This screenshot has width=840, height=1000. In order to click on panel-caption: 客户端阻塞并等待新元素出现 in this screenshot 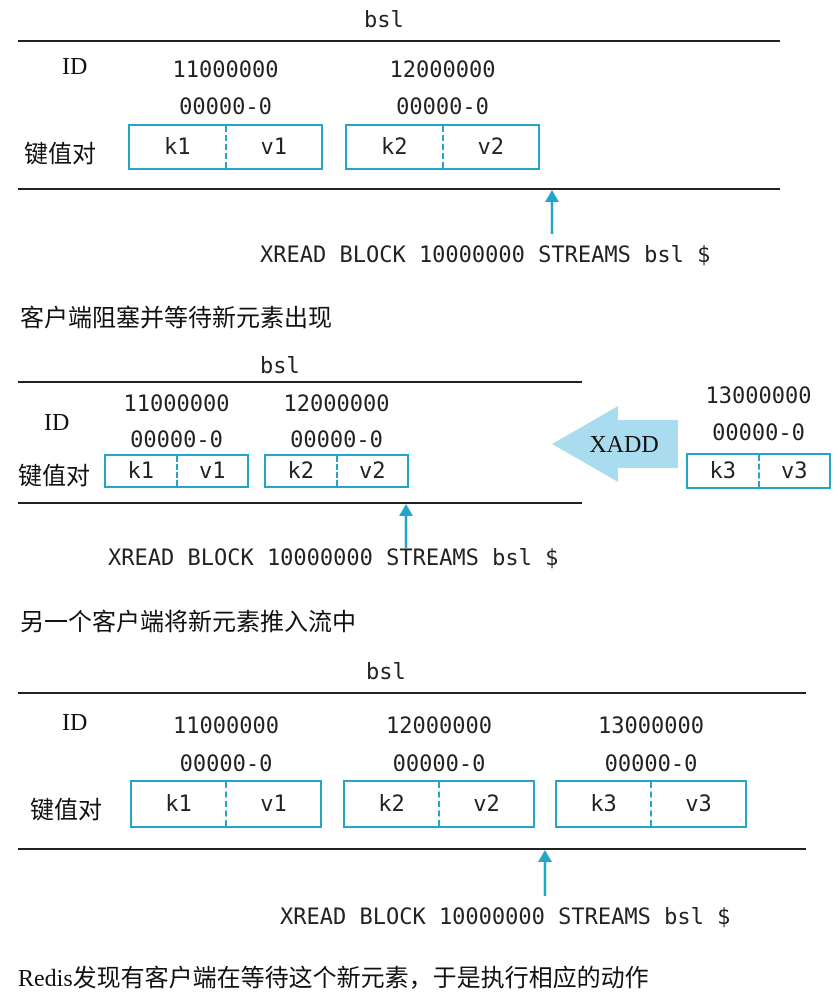, I will do `click(176, 319)`.